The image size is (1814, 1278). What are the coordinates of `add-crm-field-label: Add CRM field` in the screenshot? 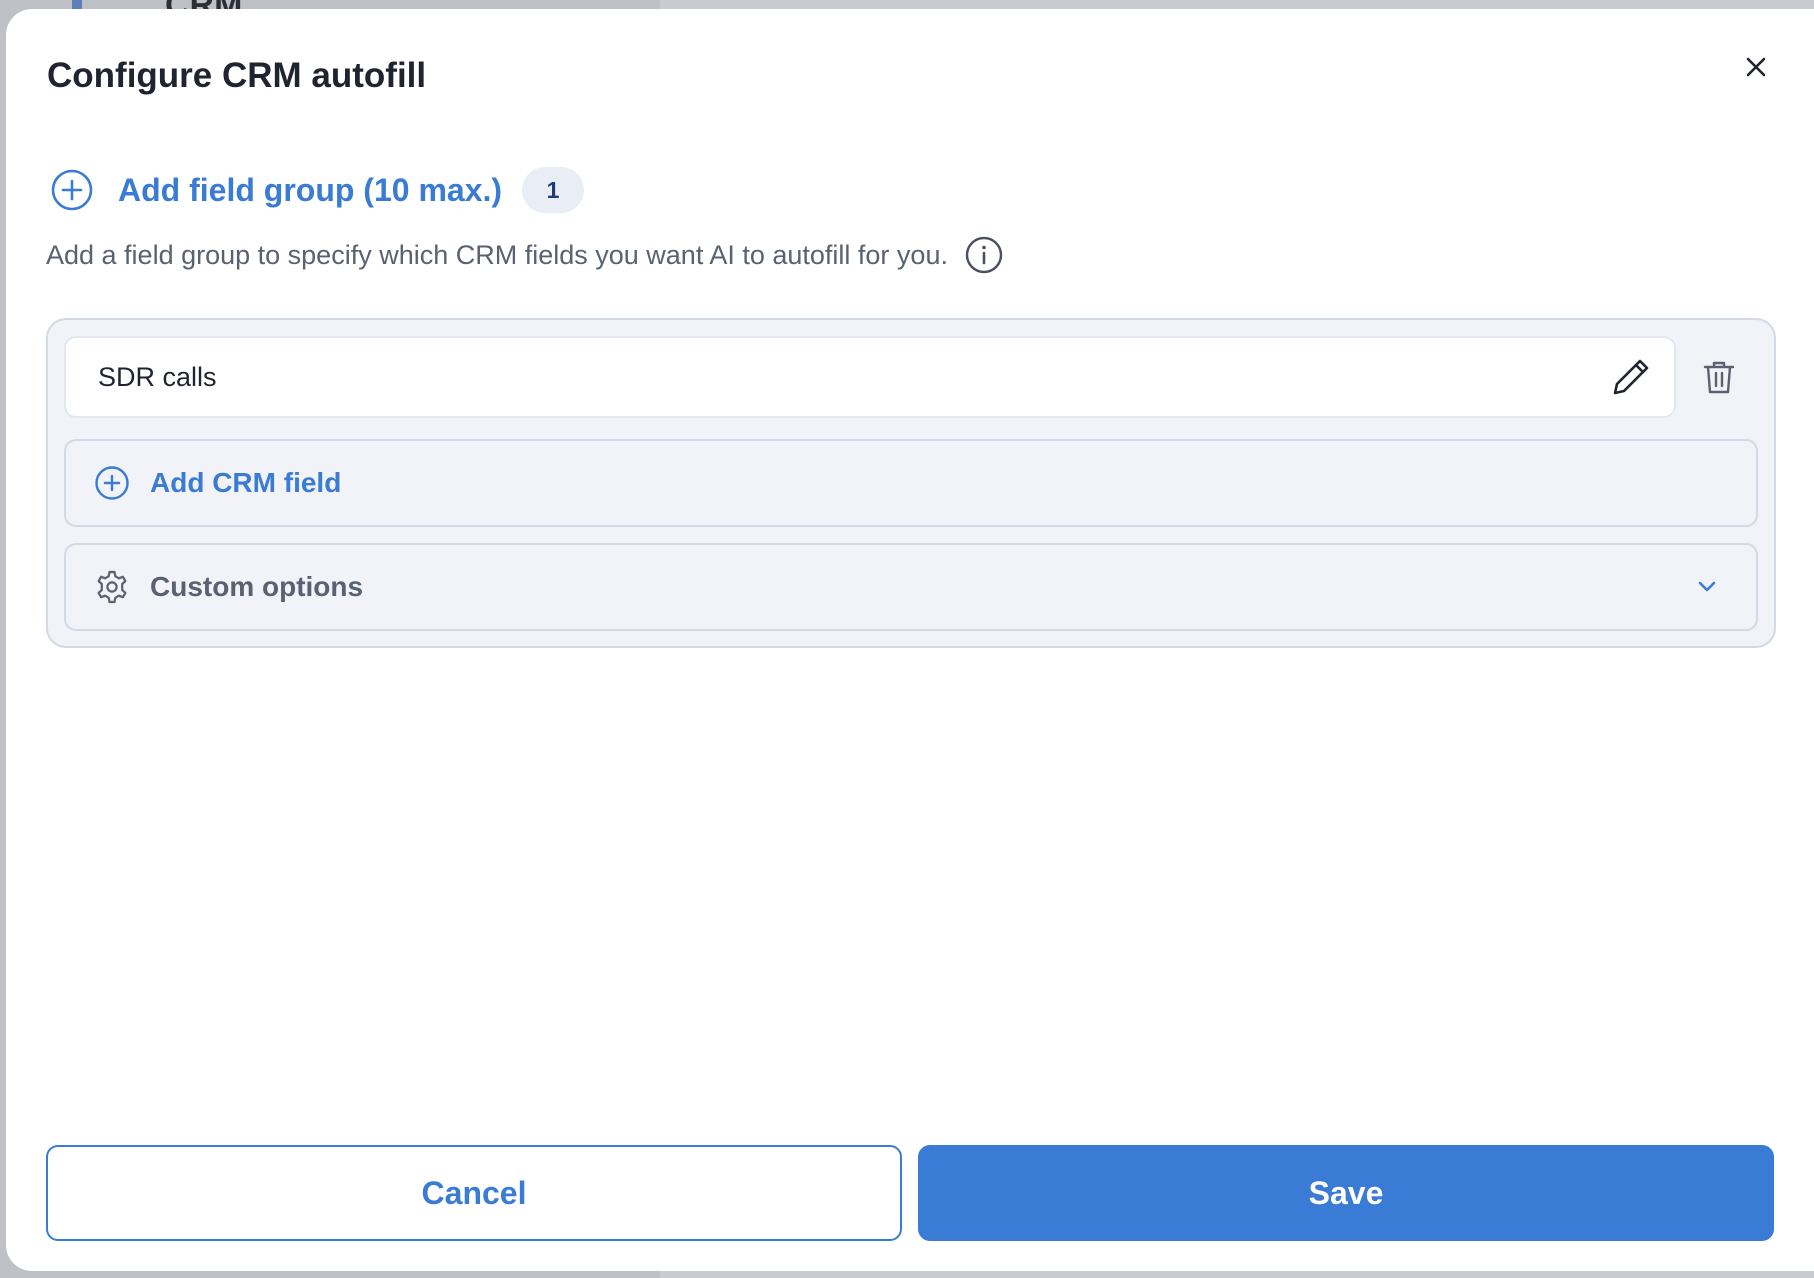 It's located at (246, 482).